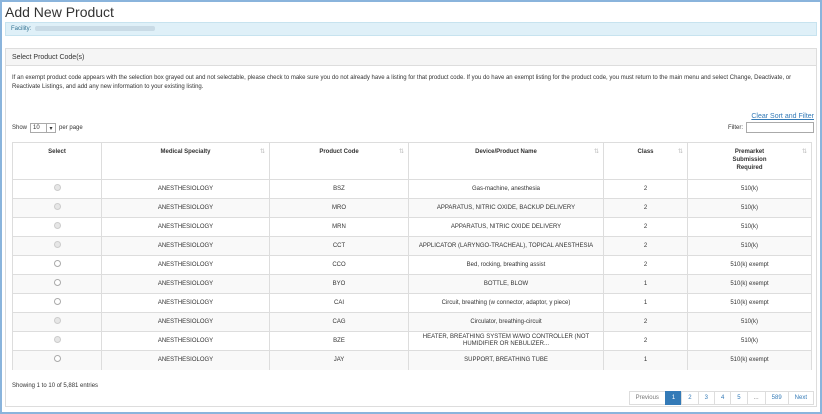 This screenshot has height=414, width=822. Describe the element at coordinates (506, 227) in the screenshot. I see `device-name-cell: APPARATUS, NITRIC OXIDE DELIVERY` at that location.